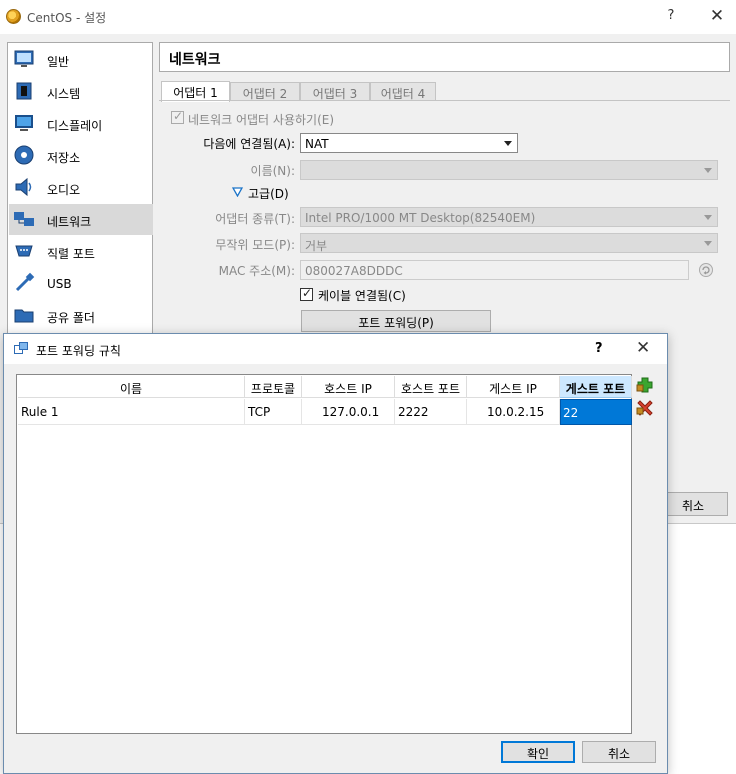 This screenshot has height=774, width=736. I want to click on attached-to-label: 다음에 연결됨(A):, so click(249, 144).